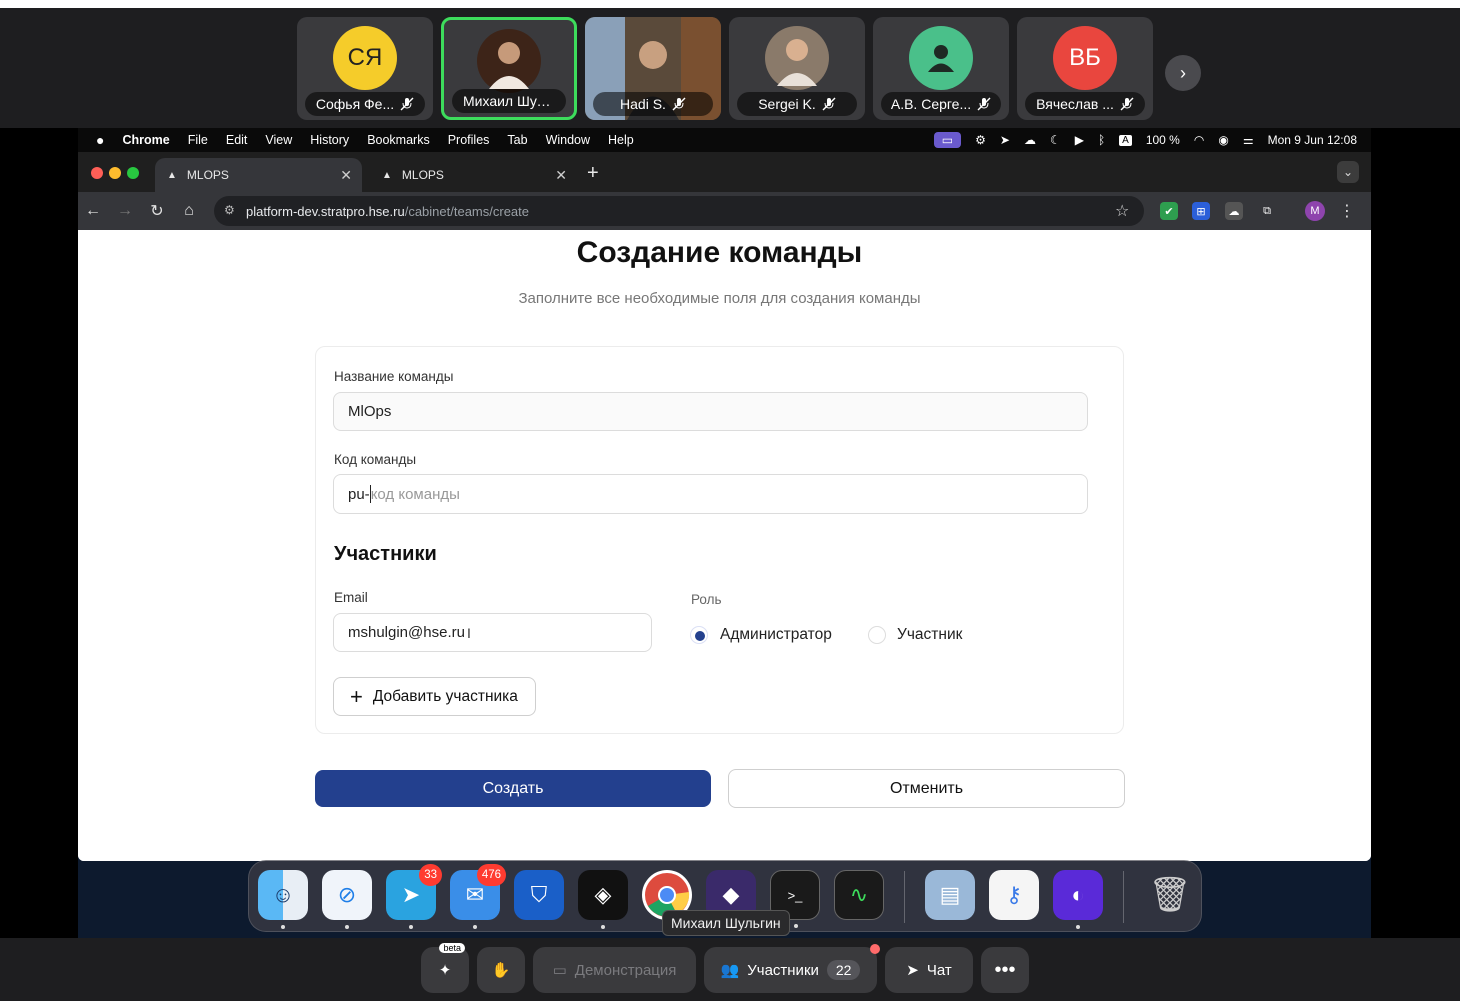  I want to click on menu-item-profiles: Profiles, so click(469, 140).